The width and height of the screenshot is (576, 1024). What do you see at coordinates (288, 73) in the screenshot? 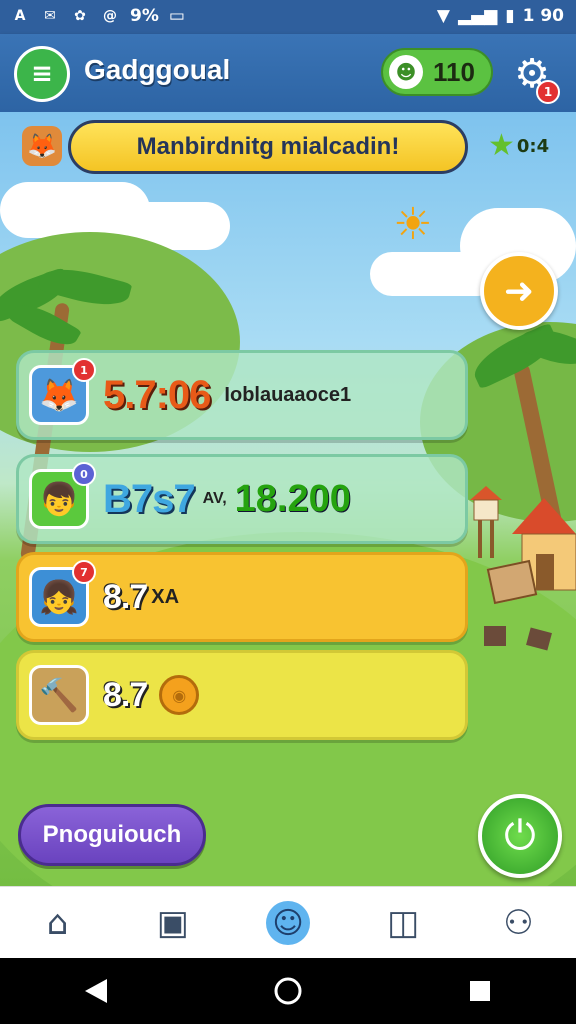
I see `app-header: ≡ Gadggoual ☻ 110 ⚙ 1` at bounding box center [288, 73].